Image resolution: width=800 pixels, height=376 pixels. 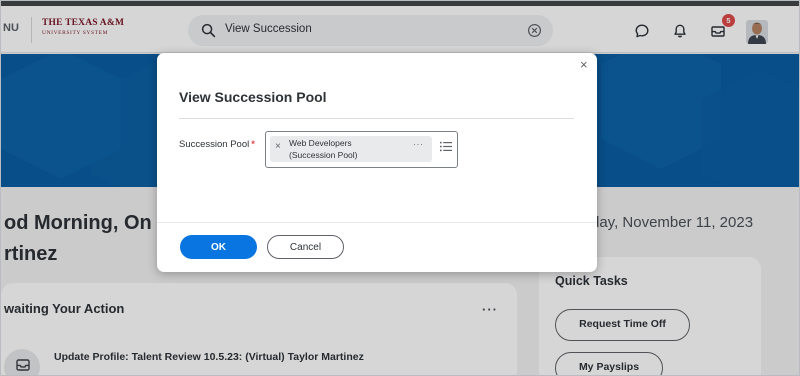 I want to click on succession-pool-label-text: Succession Pool, so click(x=214, y=144).